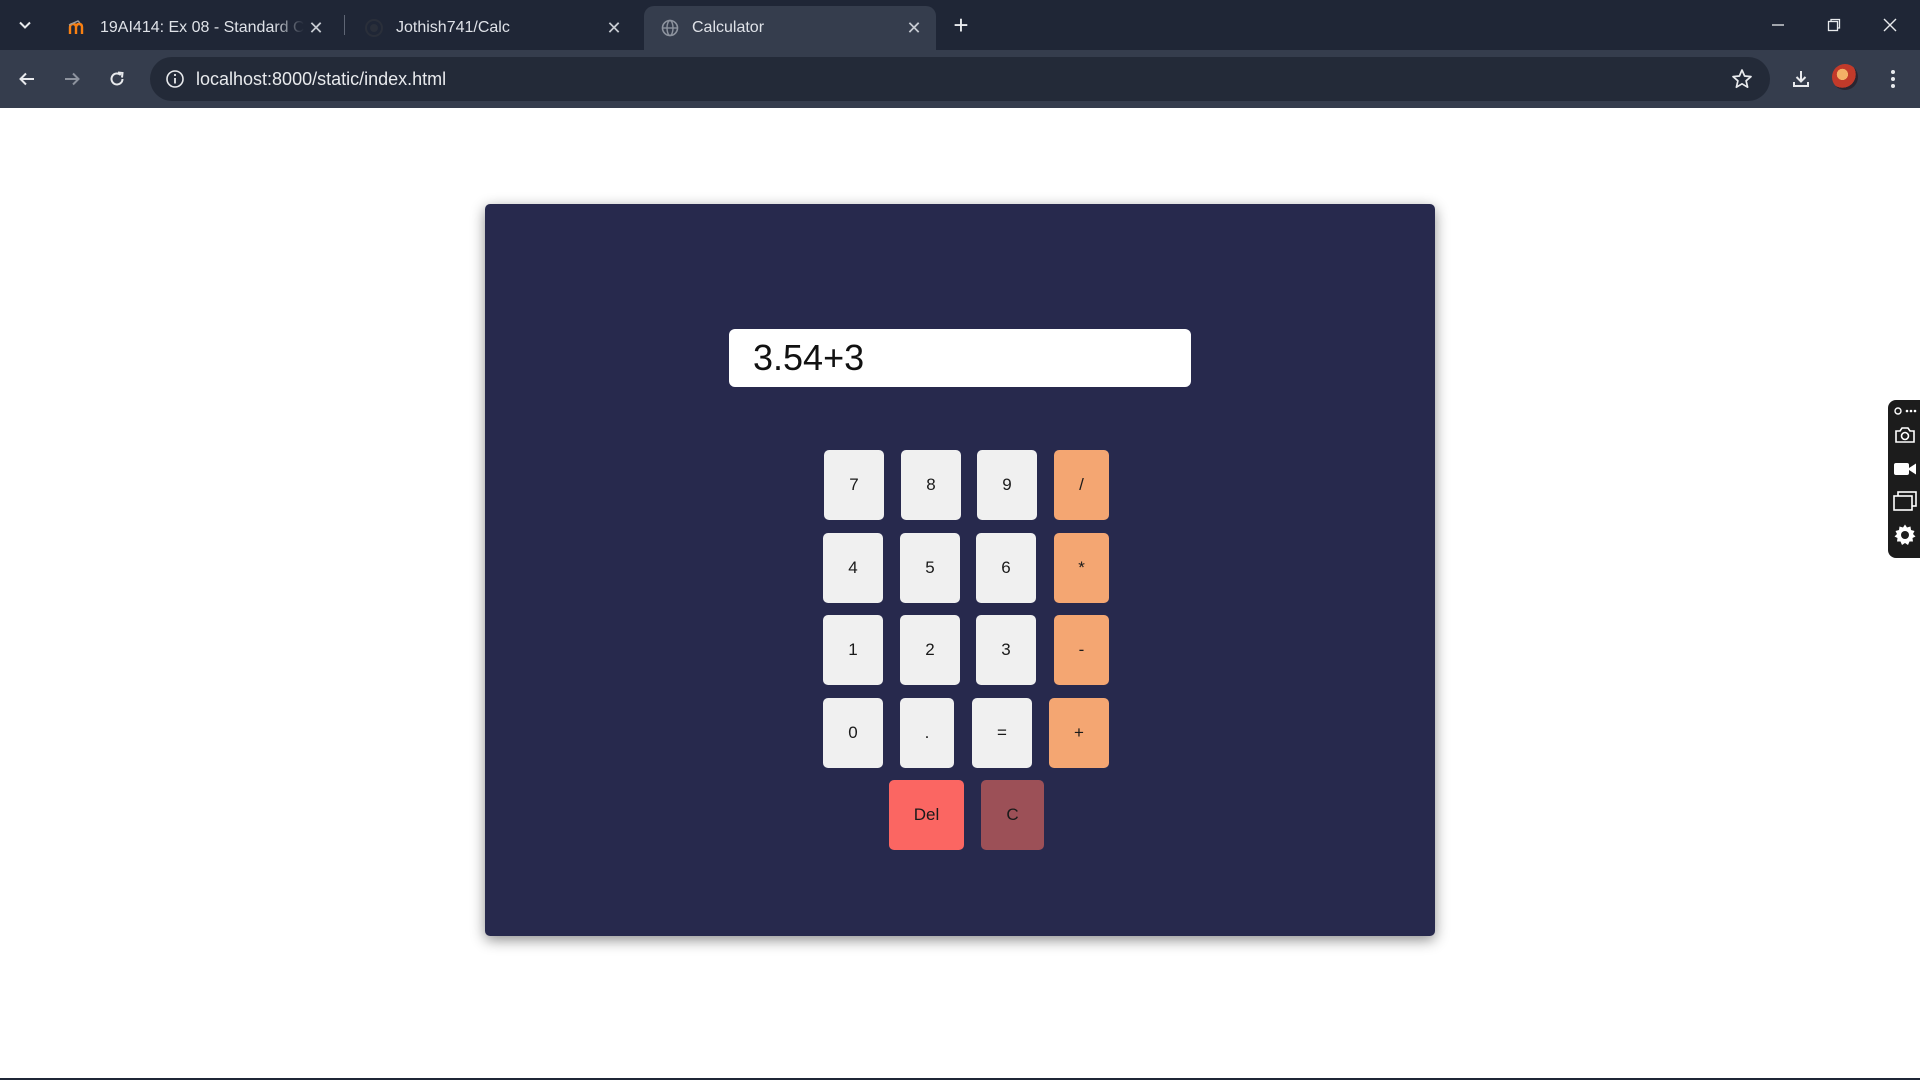 This screenshot has height=1080, width=1920. What do you see at coordinates (1905, 435) in the screenshot?
I see `camera-icon` at bounding box center [1905, 435].